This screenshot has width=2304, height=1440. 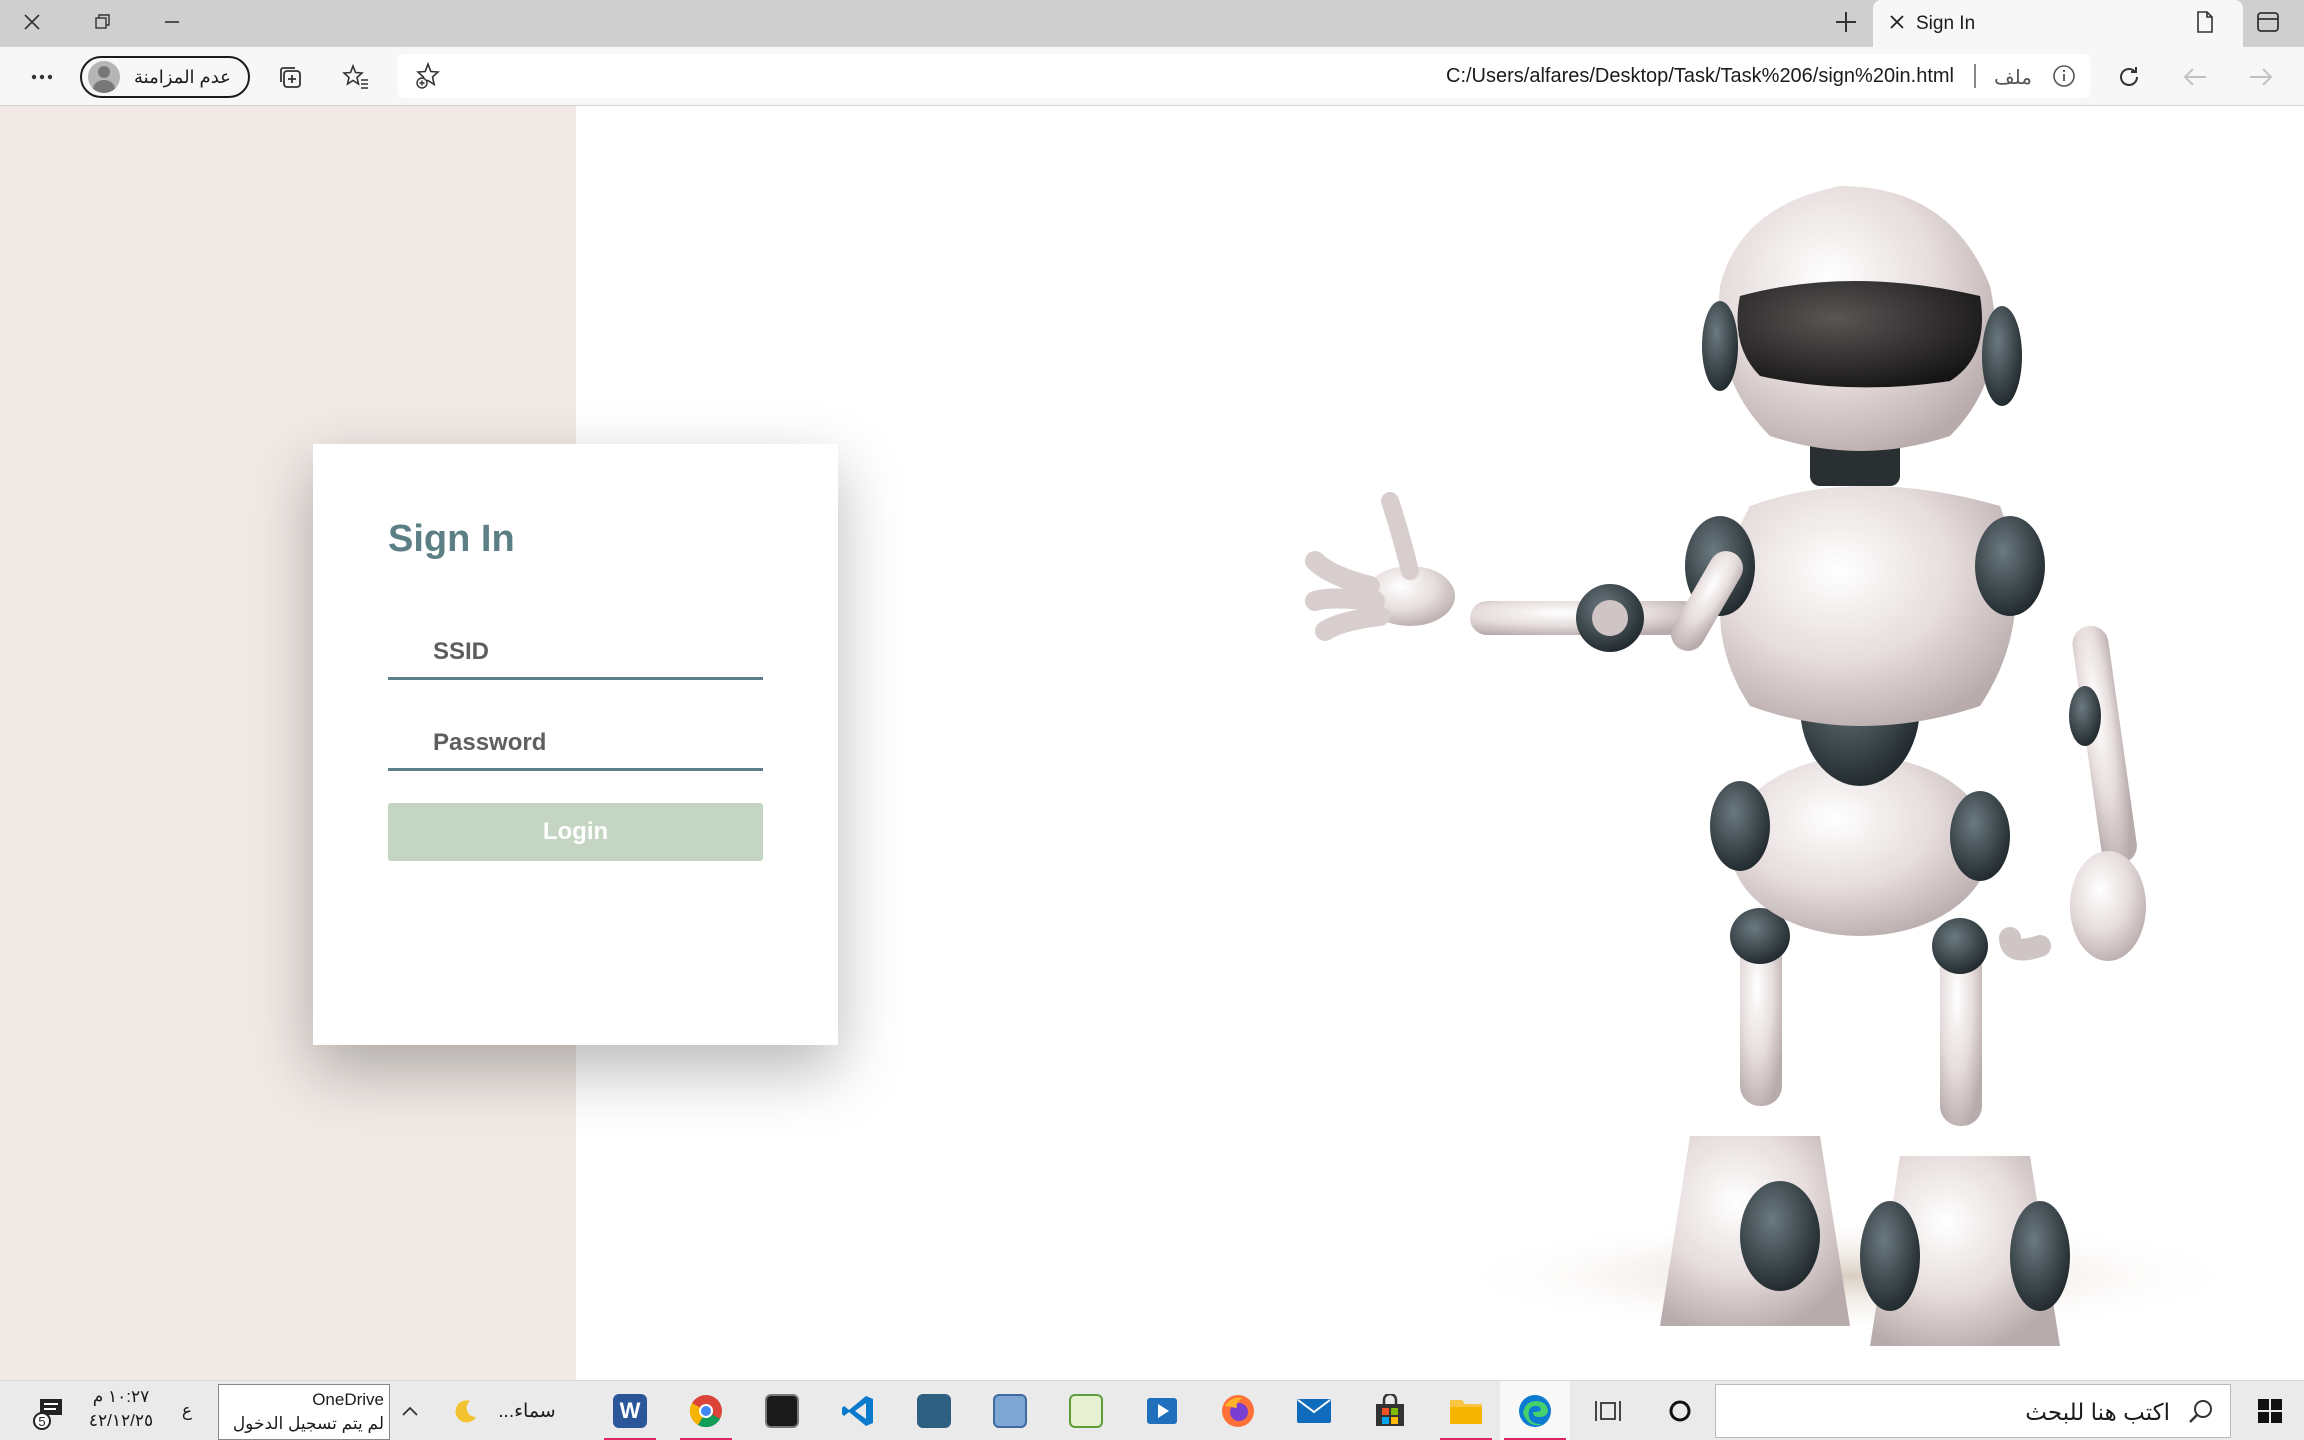 What do you see at coordinates (2201, 1413) in the screenshot?
I see `search-icon` at bounding box center [2201, 1413].